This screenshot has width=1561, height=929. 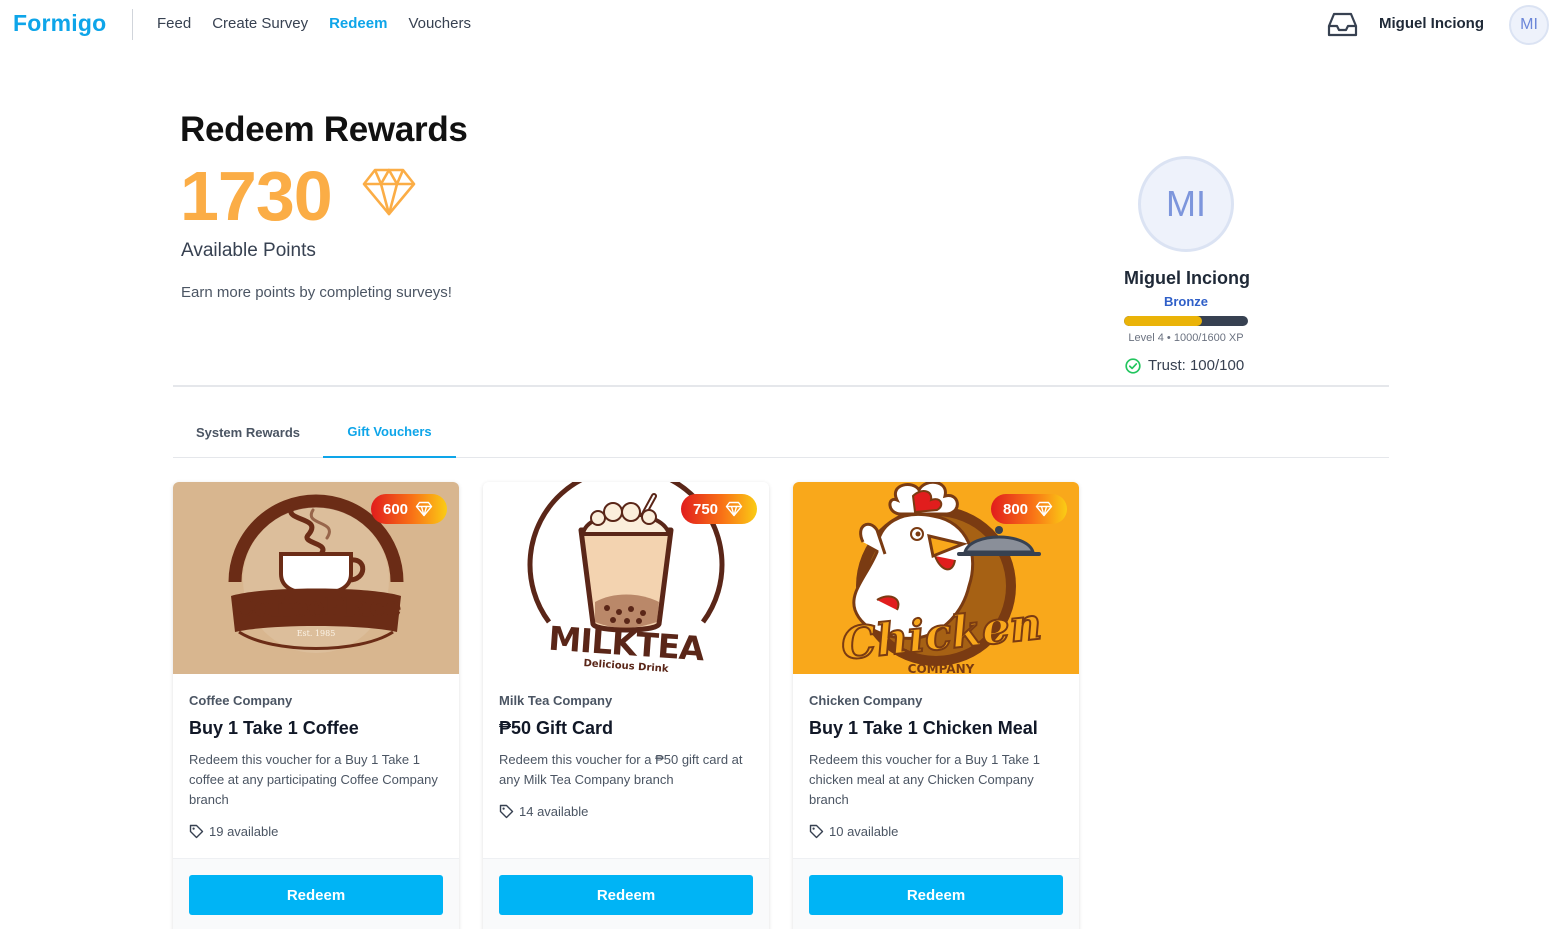 I want to click on available-points-label: Available Points, so click(x=248, y=250).